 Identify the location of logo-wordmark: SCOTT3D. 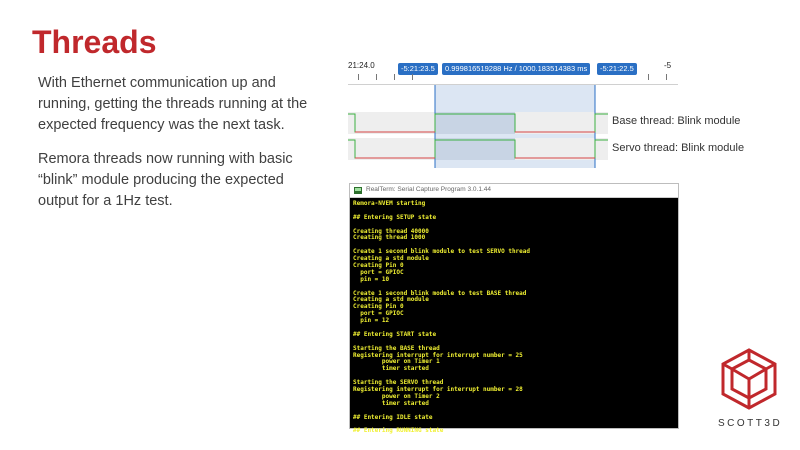
(750, 423).